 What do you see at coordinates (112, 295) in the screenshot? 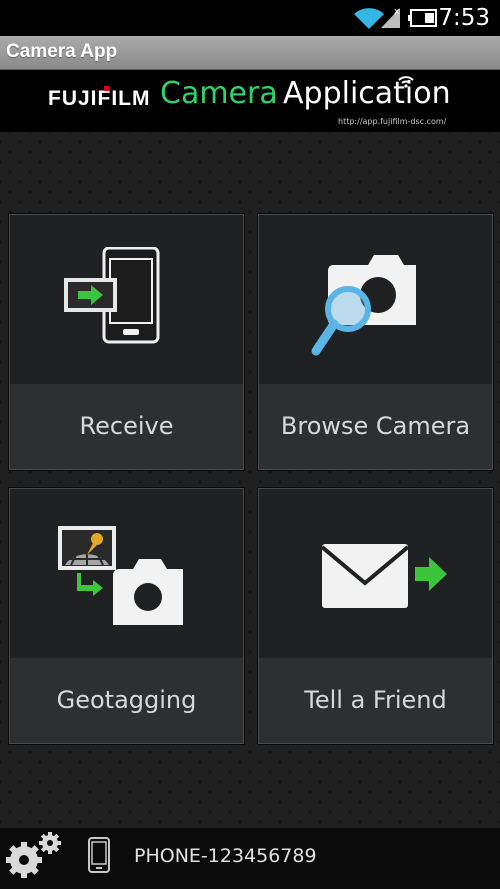
I see `receive-phone-icon` at bounding box center [112, 295].